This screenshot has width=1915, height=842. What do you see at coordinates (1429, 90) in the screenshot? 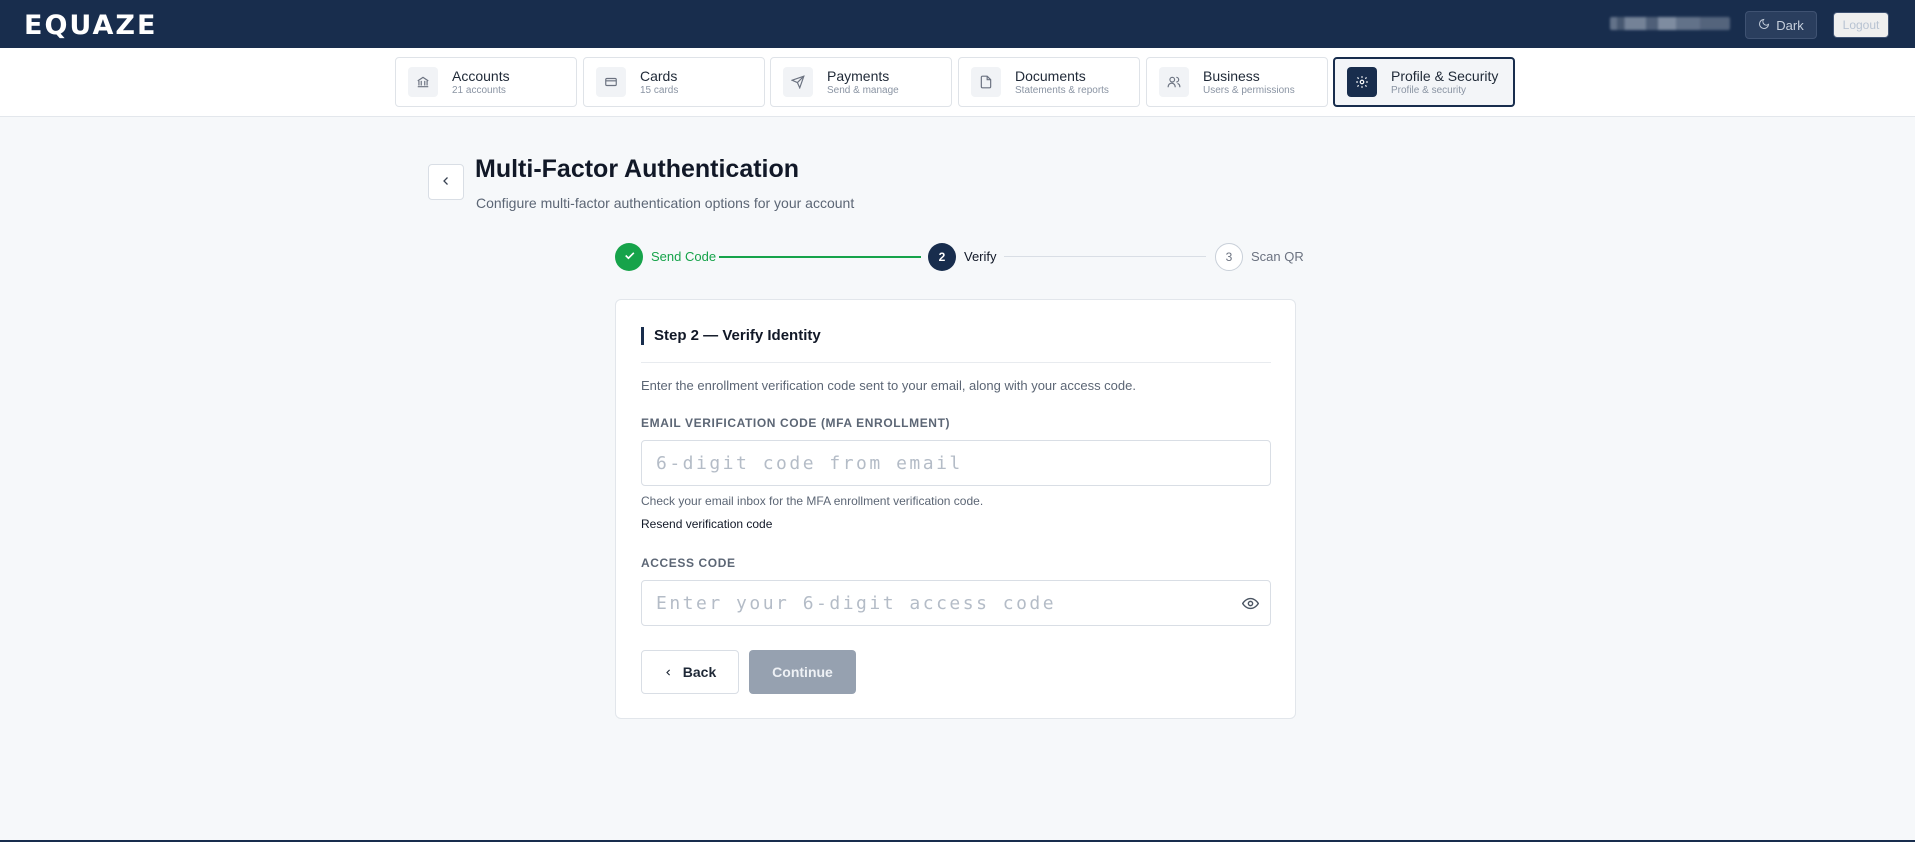
I see `tab-sublabel: Profile & security` at bounding box center [1429, 90].